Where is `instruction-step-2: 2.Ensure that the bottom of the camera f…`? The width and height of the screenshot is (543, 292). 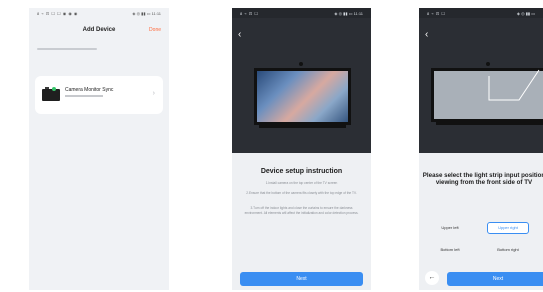 instruction-step-2: 2.Ensure that the bottom of the camera f… is located at coordinates (301, 193).